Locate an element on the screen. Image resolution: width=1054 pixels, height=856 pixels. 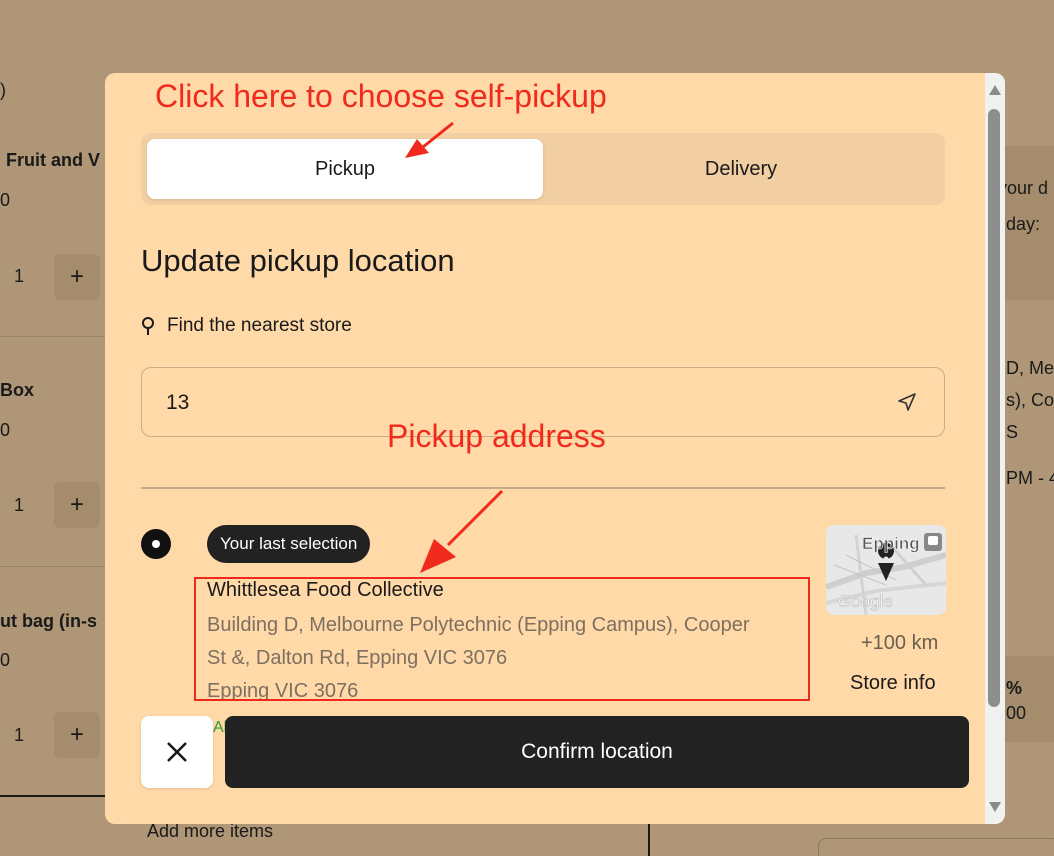
add-more-items-link: Add more items is located at coordinates (210, 831).